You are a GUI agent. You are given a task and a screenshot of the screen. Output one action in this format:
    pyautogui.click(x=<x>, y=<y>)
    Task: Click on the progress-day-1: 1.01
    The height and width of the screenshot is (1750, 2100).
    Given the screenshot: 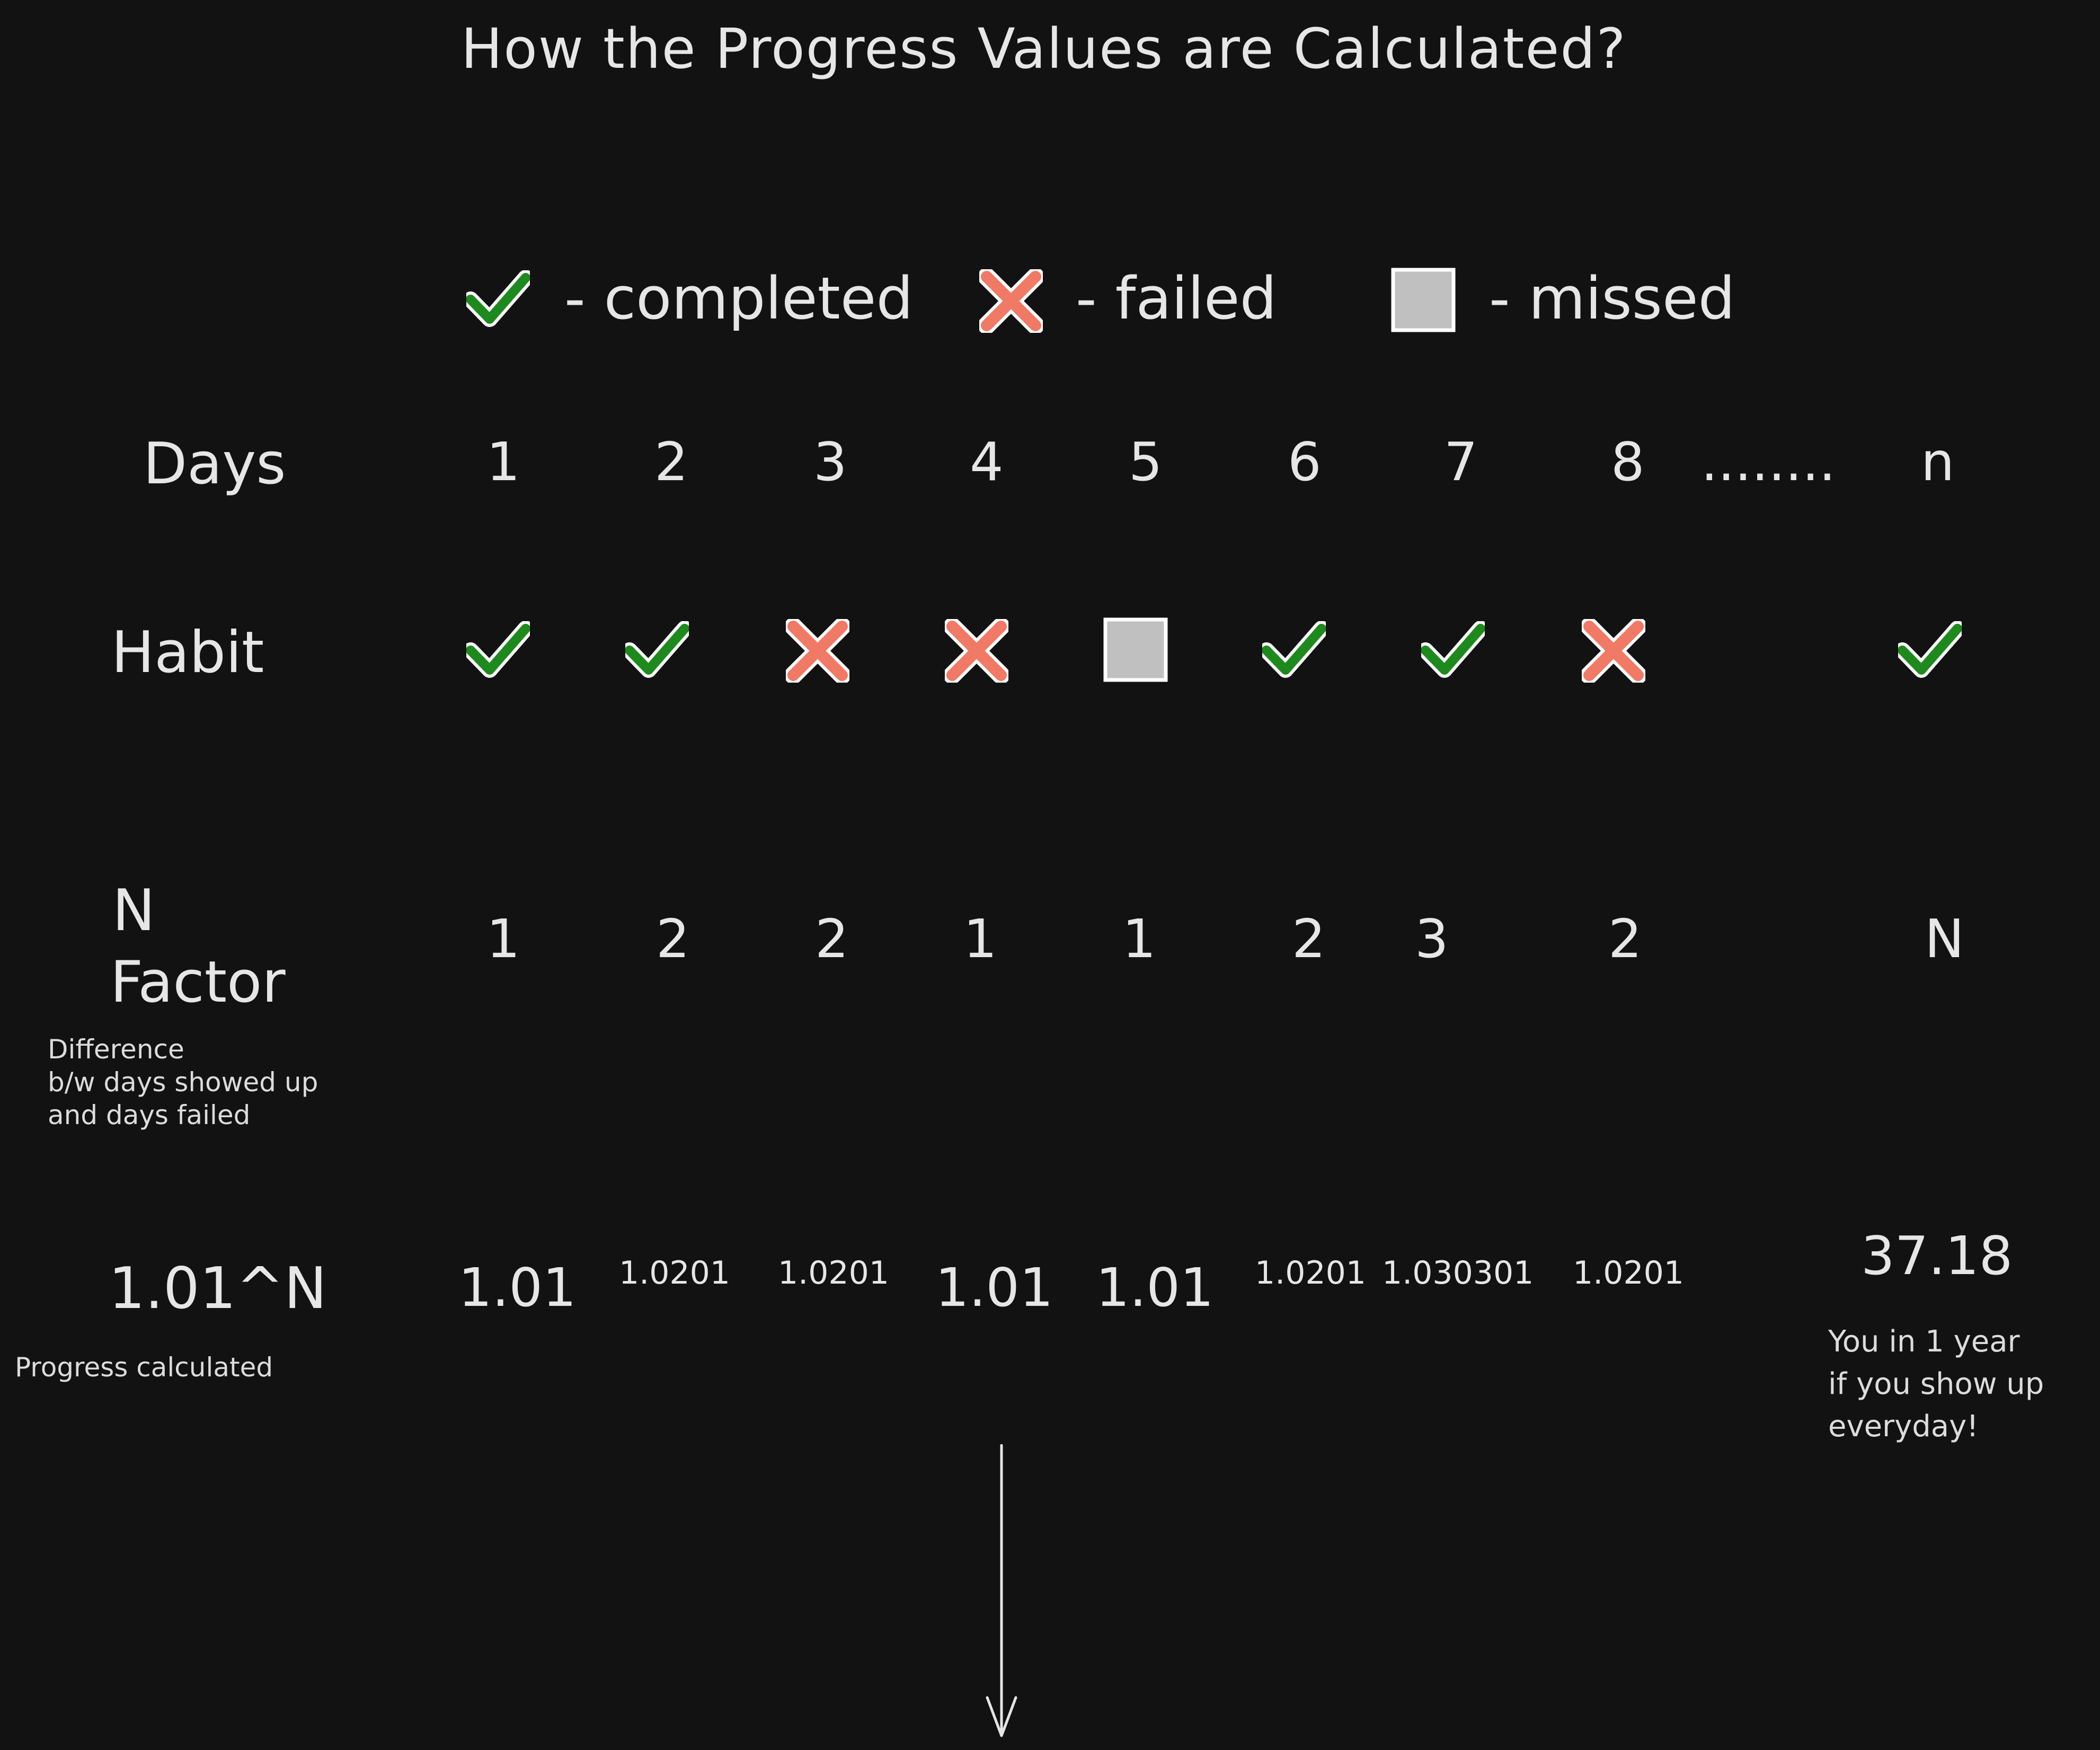 What is the action you would take?
    pyautogui.click(x=517, y=1288)
    